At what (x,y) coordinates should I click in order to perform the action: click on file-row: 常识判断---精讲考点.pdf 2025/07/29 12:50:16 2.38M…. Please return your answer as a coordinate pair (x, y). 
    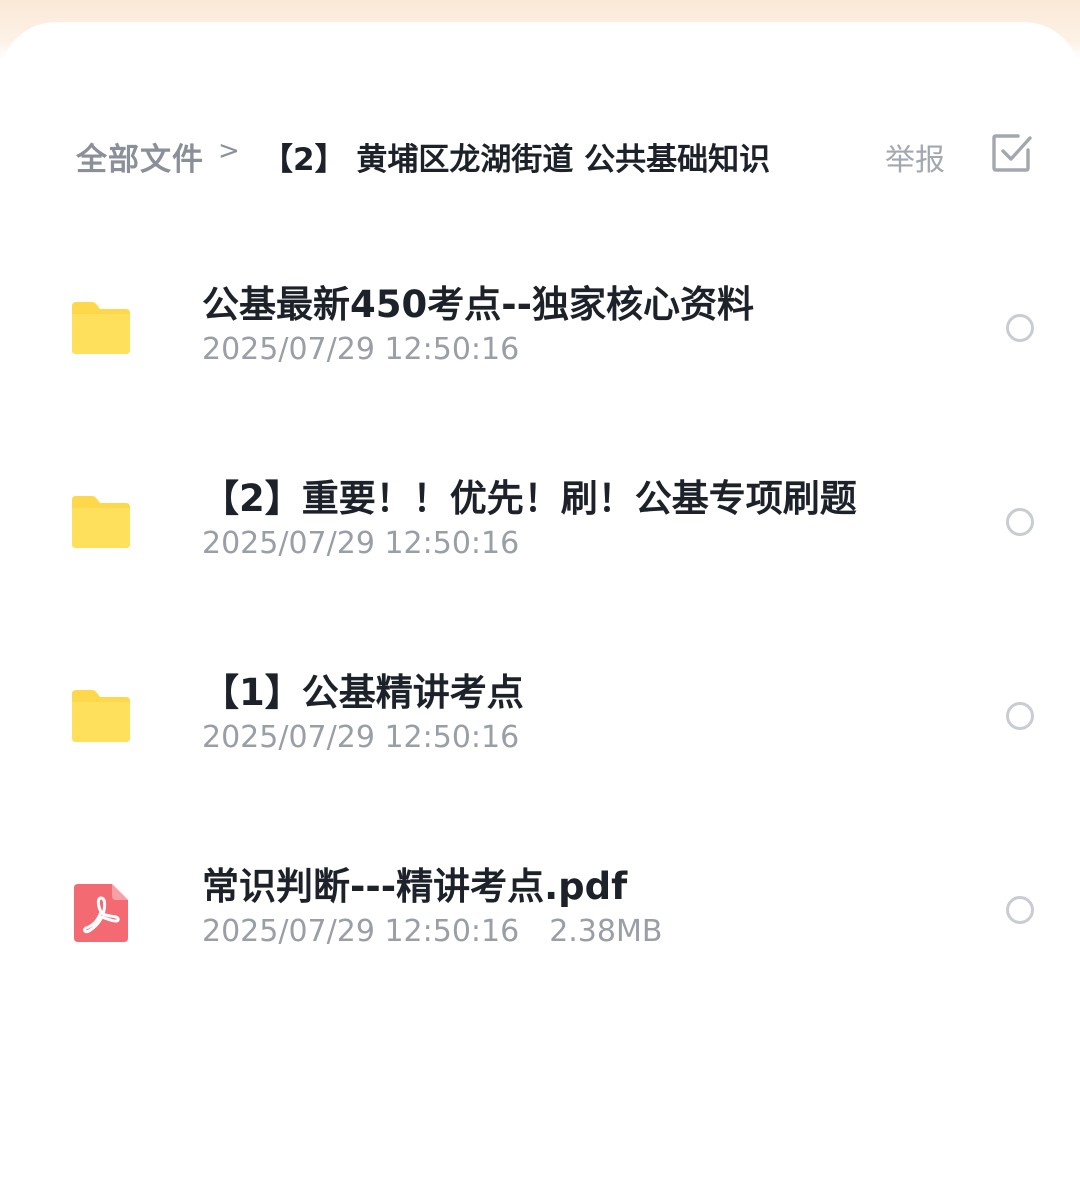
    Looking at the image, I should click on (540, 907).